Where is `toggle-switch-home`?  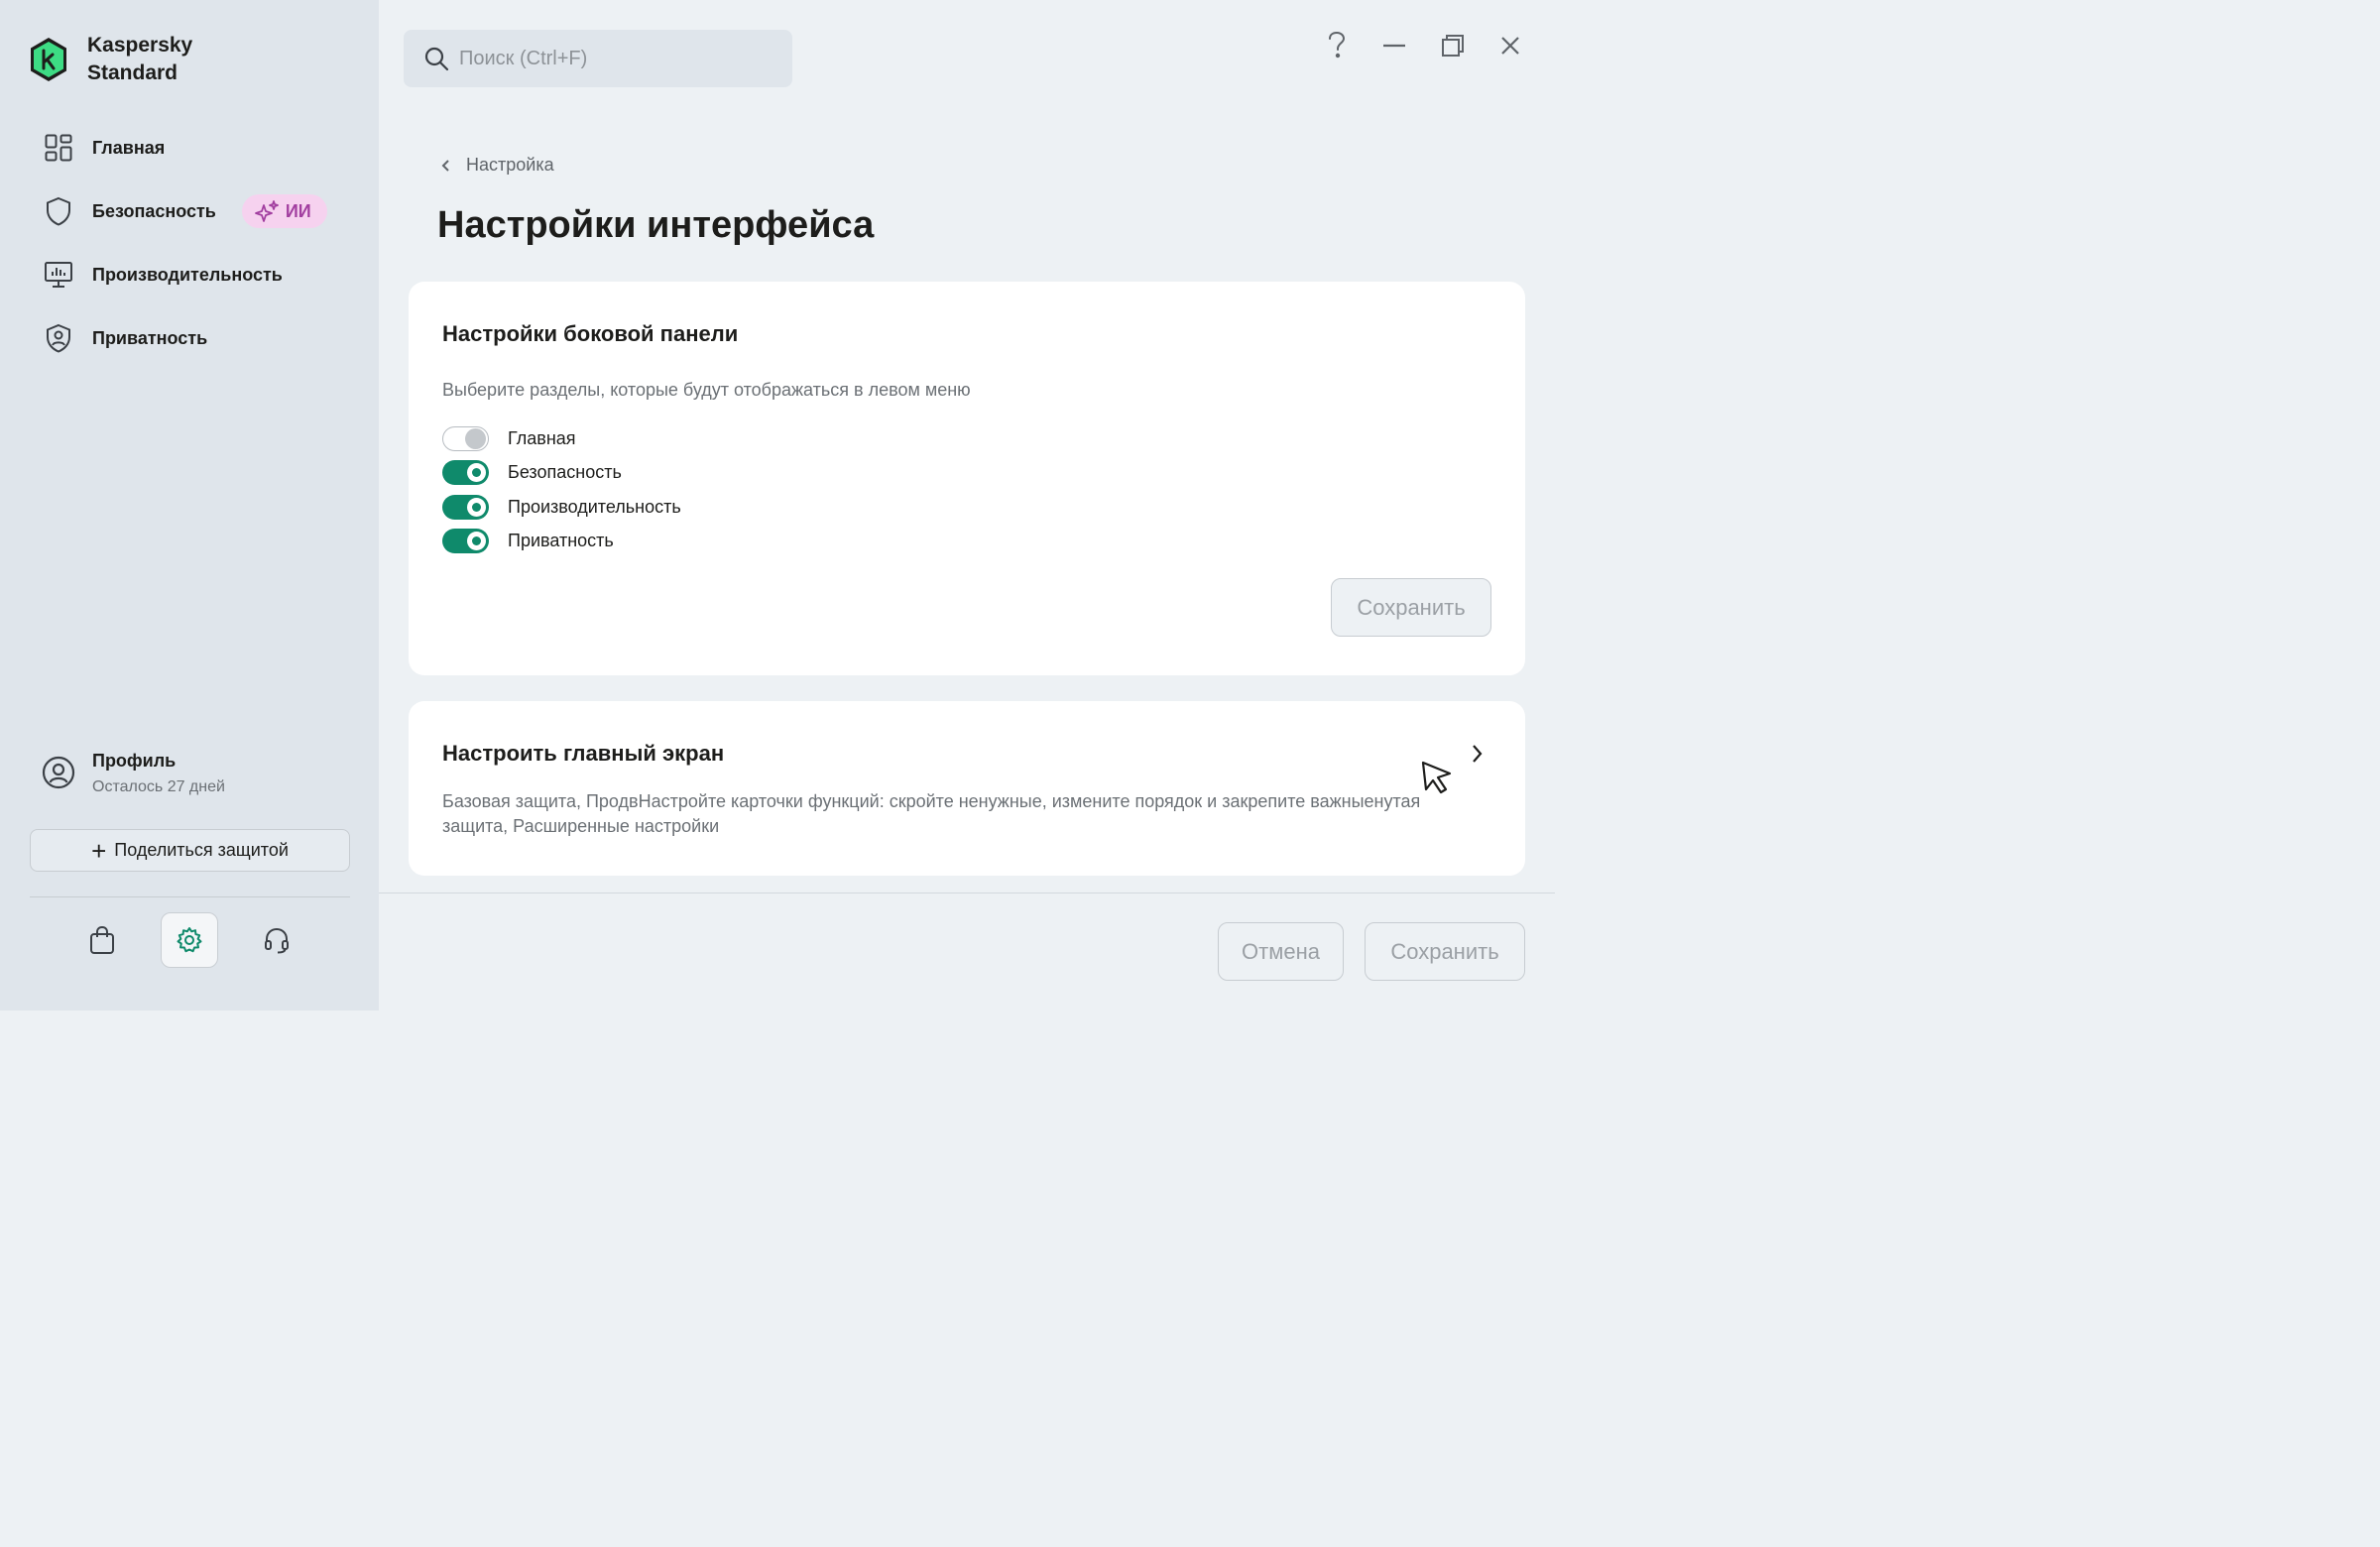
toggle-switch-home is located at coordinates (465, 438).